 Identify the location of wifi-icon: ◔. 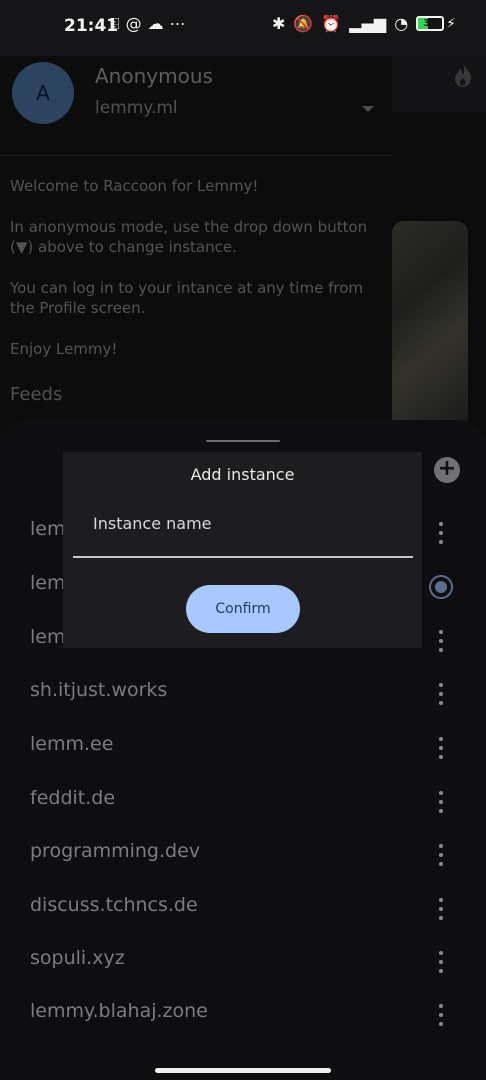
(401, 23).